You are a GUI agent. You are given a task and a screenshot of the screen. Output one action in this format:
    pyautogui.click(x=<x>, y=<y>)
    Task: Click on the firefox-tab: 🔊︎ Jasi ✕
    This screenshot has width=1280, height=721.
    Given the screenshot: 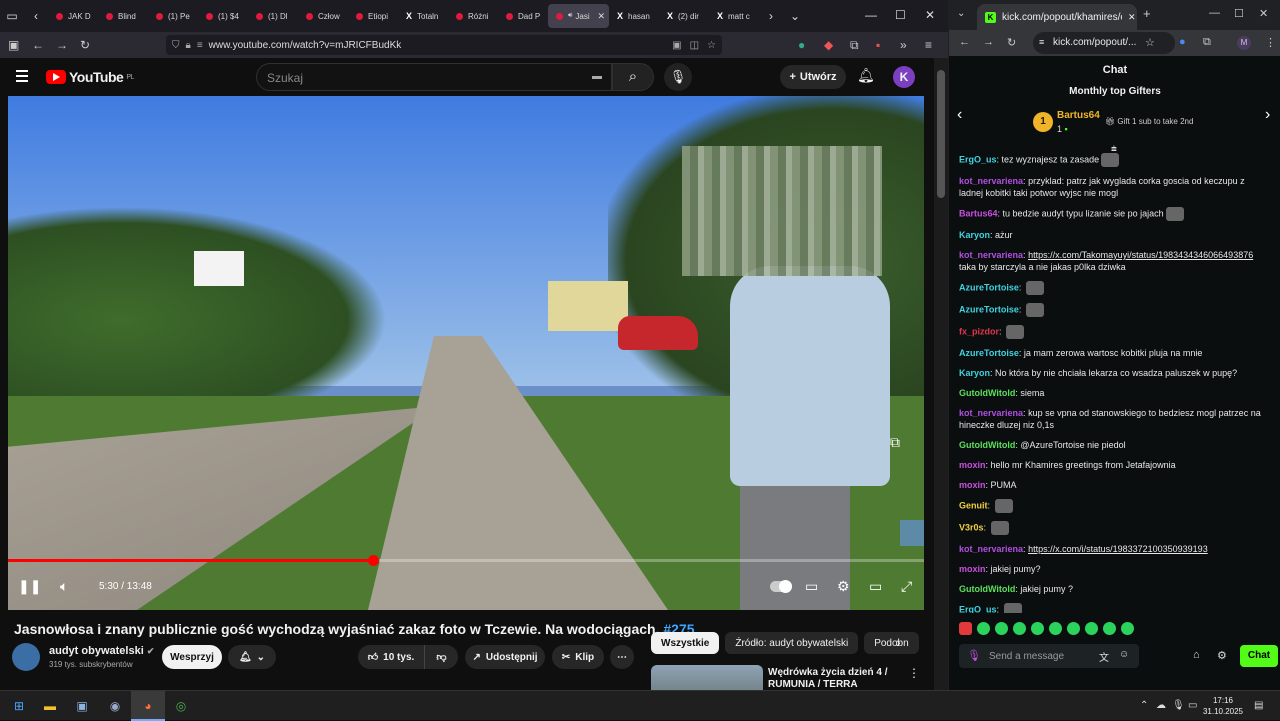 What is the action you would take?
    pyautogui.click(x=578, y=16)
    